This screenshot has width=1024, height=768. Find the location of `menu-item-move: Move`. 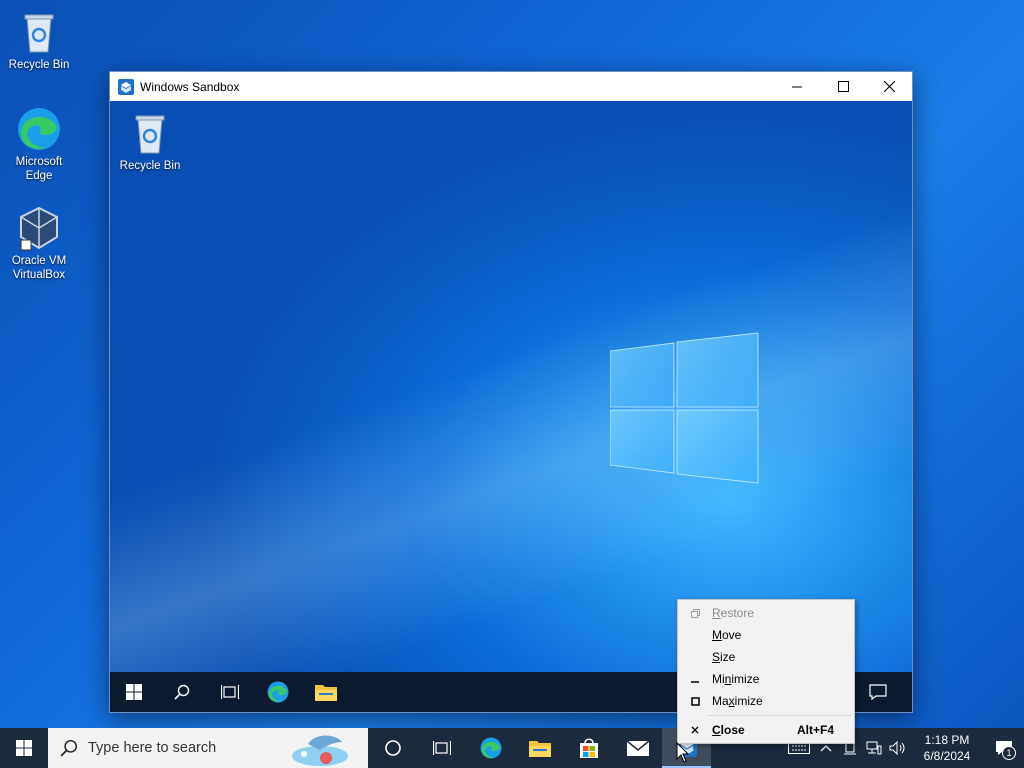

menu-item-move: Move is located at coordinates (766, 635).